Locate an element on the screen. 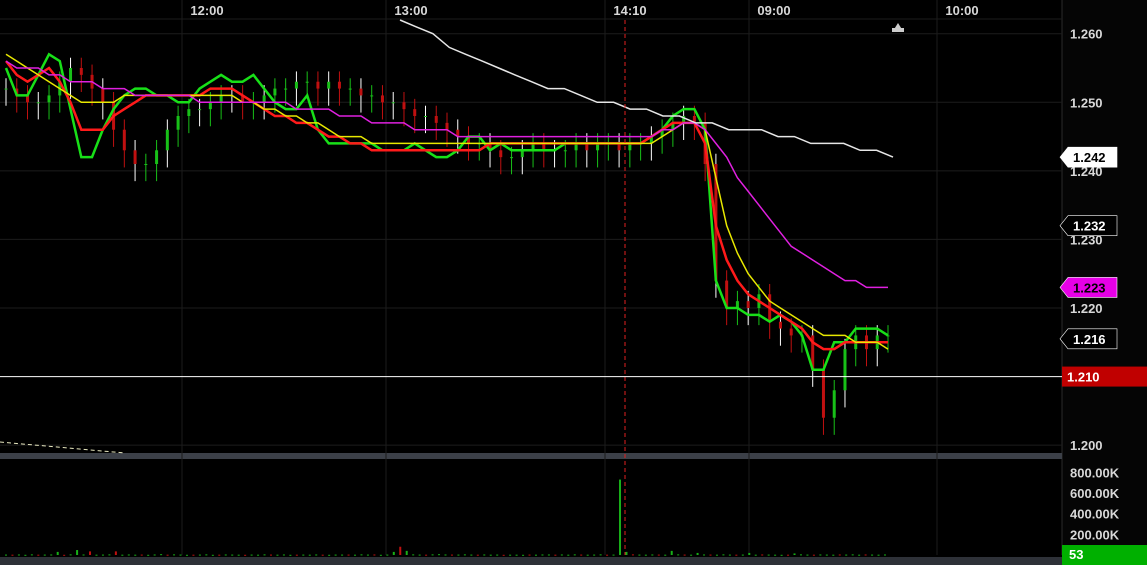 The image size is (1147, 565). volume-tick-label: 400.00K is located at coordinates (1095, 514).